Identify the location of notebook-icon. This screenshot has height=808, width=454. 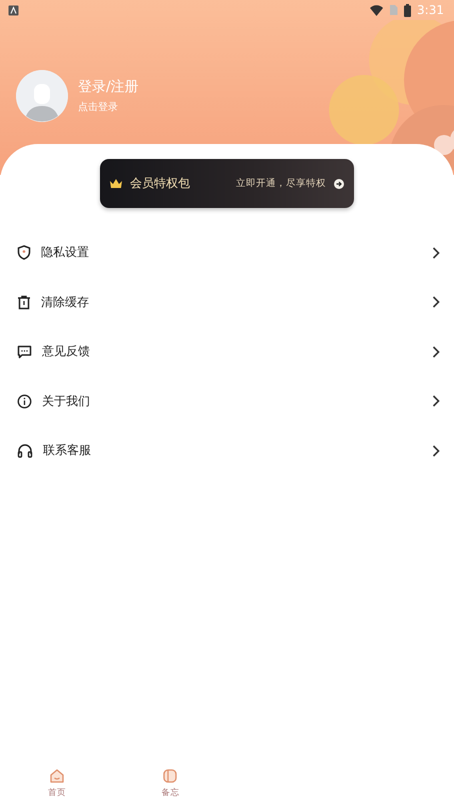
(170, 776).